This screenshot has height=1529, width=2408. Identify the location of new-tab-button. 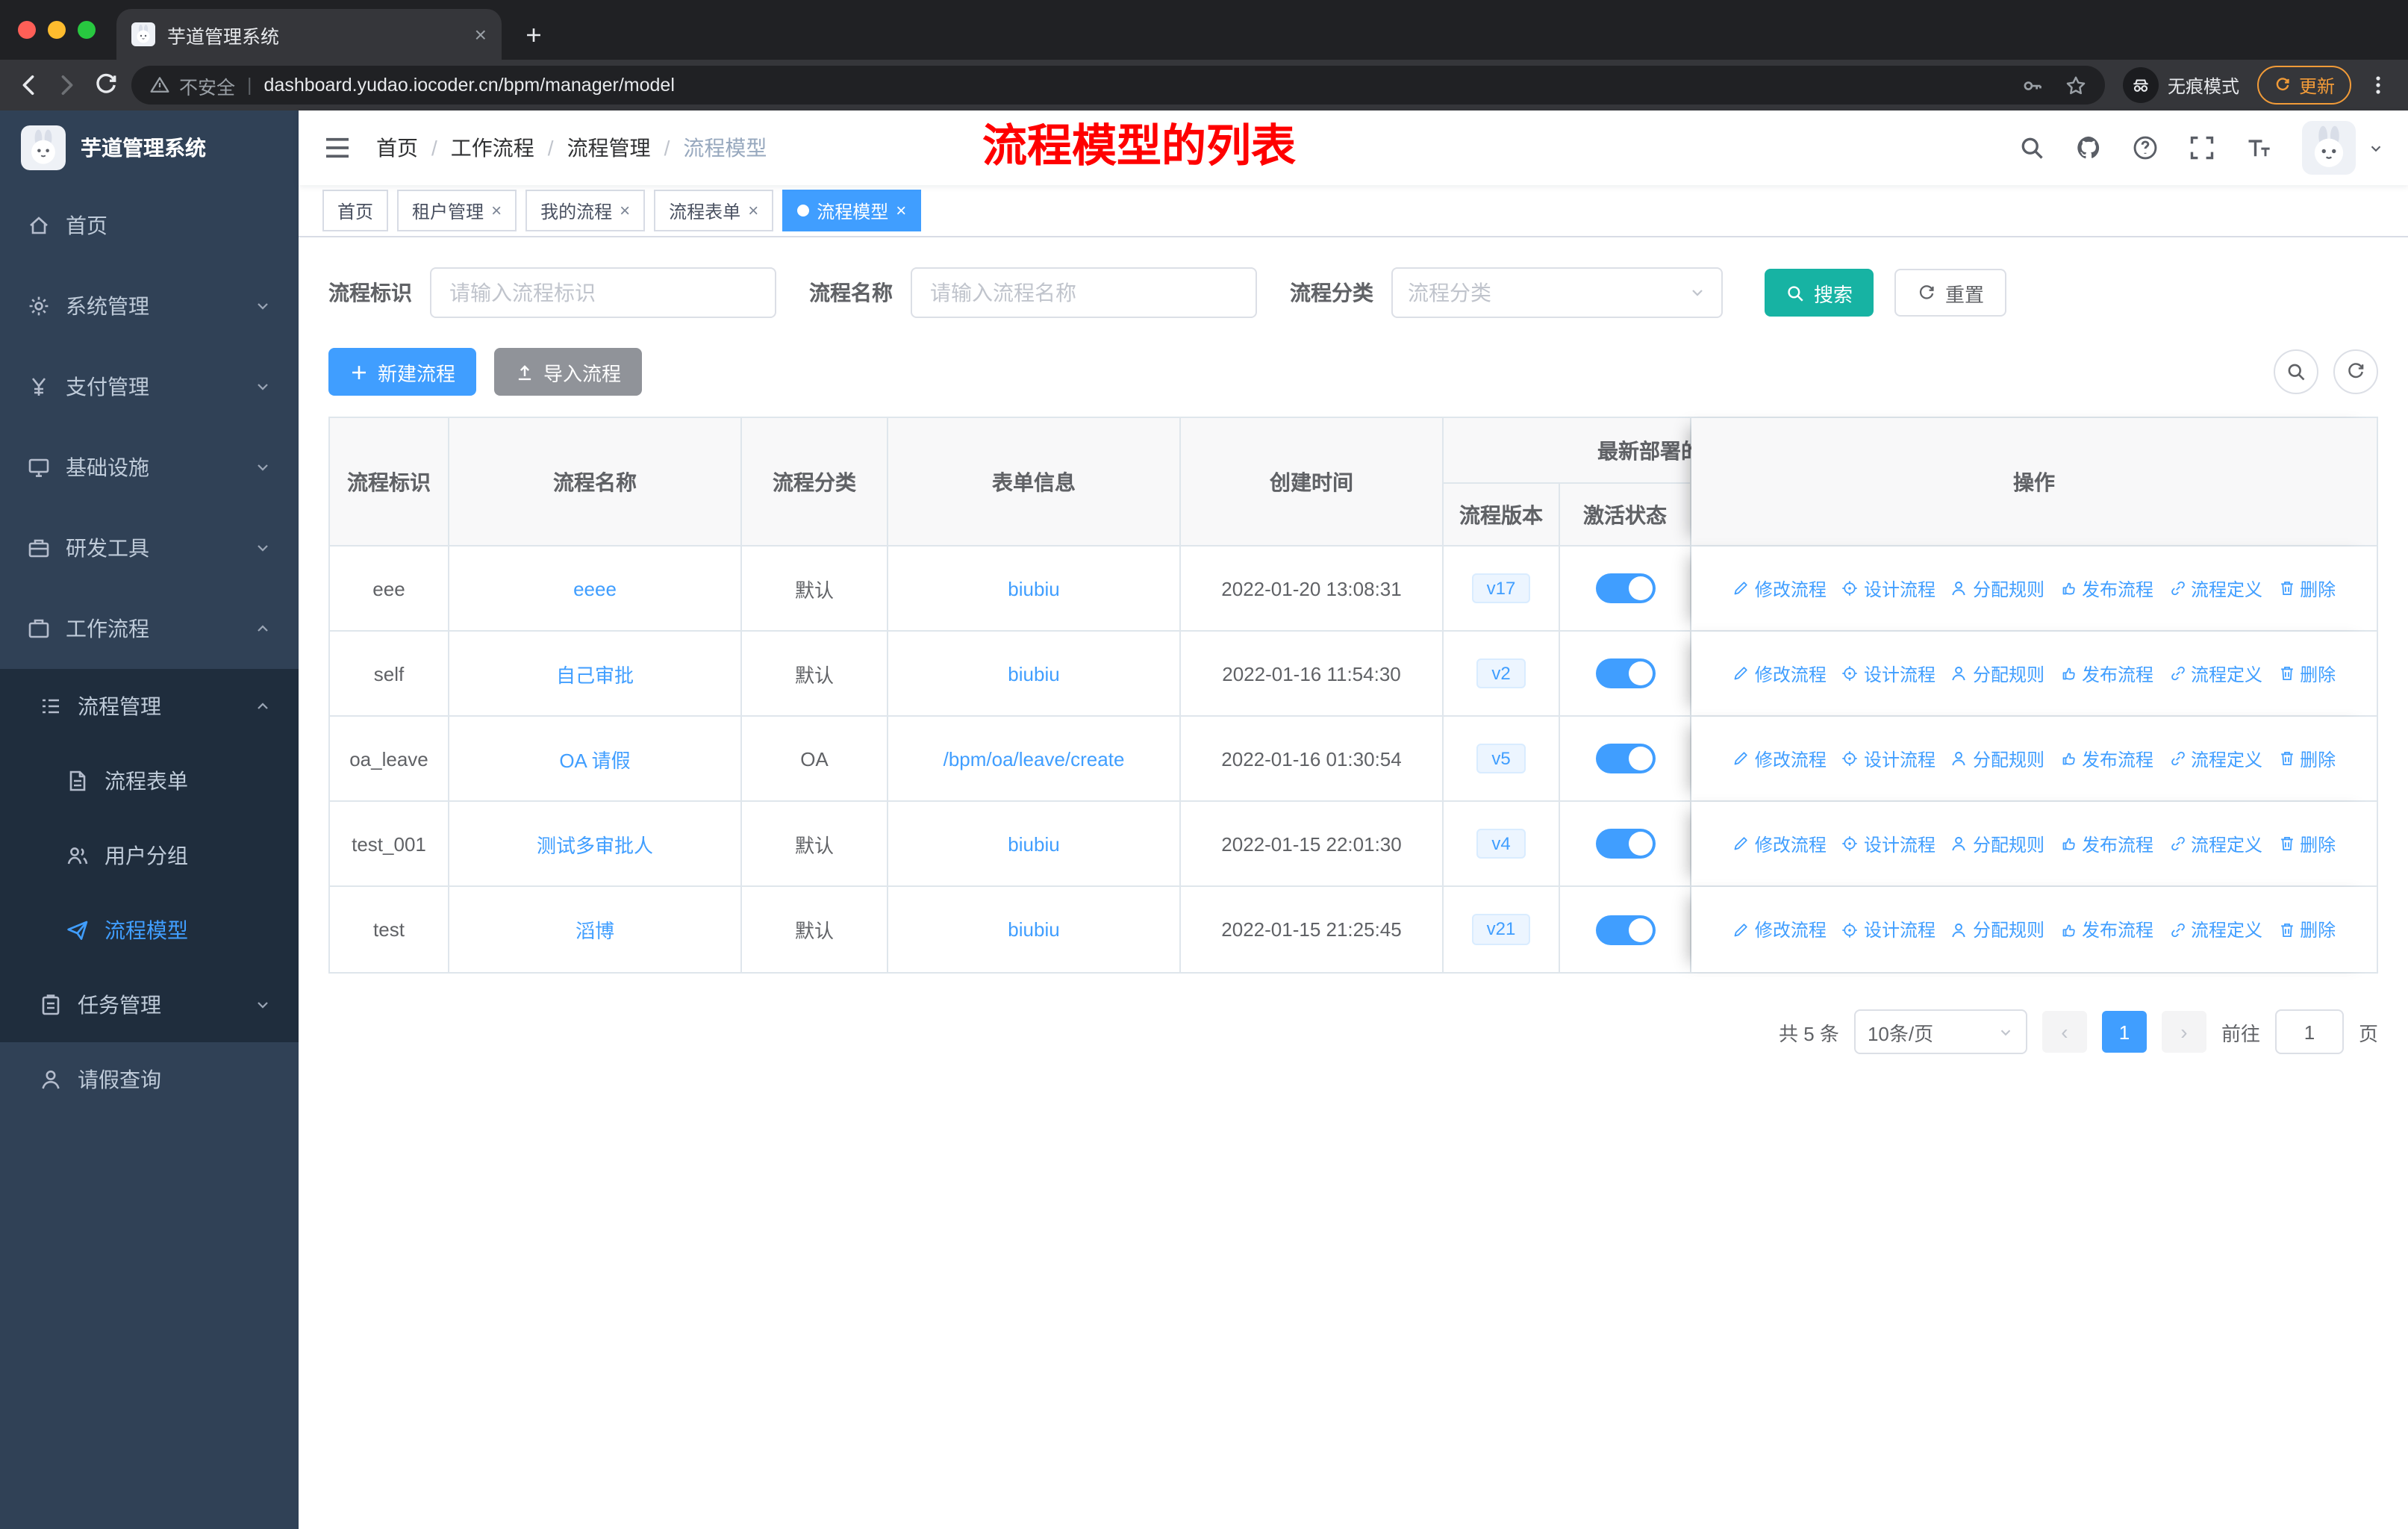
(533, 34).